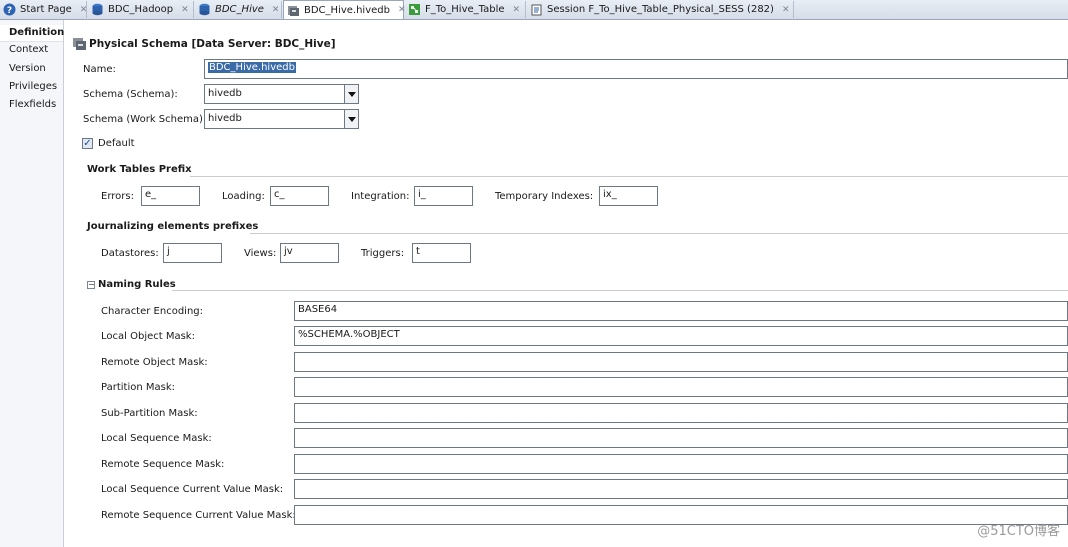 The width and height of the screenshot is (1068, 547). I want to click on help-icon: ?, so click(9, 9).